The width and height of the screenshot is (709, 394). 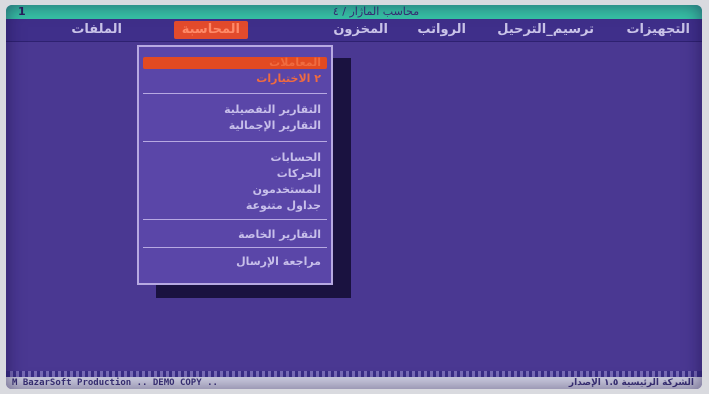 I want to click on menu-setup: التجهيزات, so click(x=658, y=30).